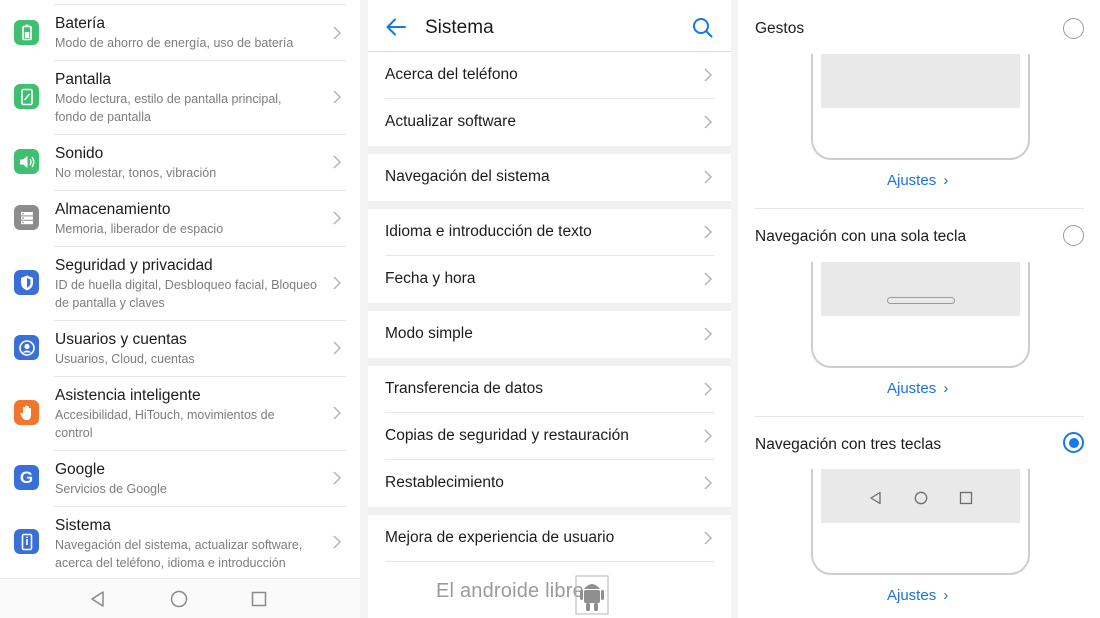 The height and width of the screenshot is (618, 1100). I want to click on sistema-item-data-transfer: Transferencia de datos, so click(549, 389).